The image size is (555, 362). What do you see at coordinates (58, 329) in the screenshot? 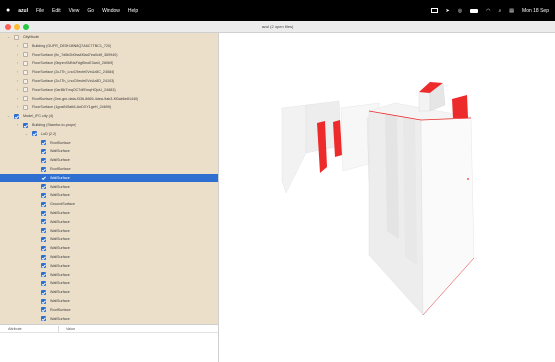
I see `column-divider` at bounding box center [58, 329].